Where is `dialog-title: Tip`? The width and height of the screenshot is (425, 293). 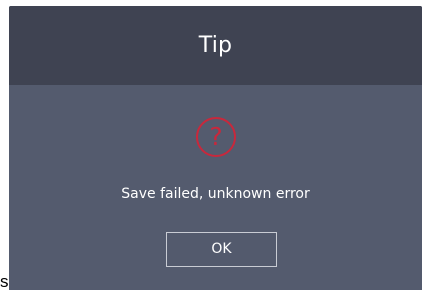
dialog-title: Tip is located at coordinates (215, 45).